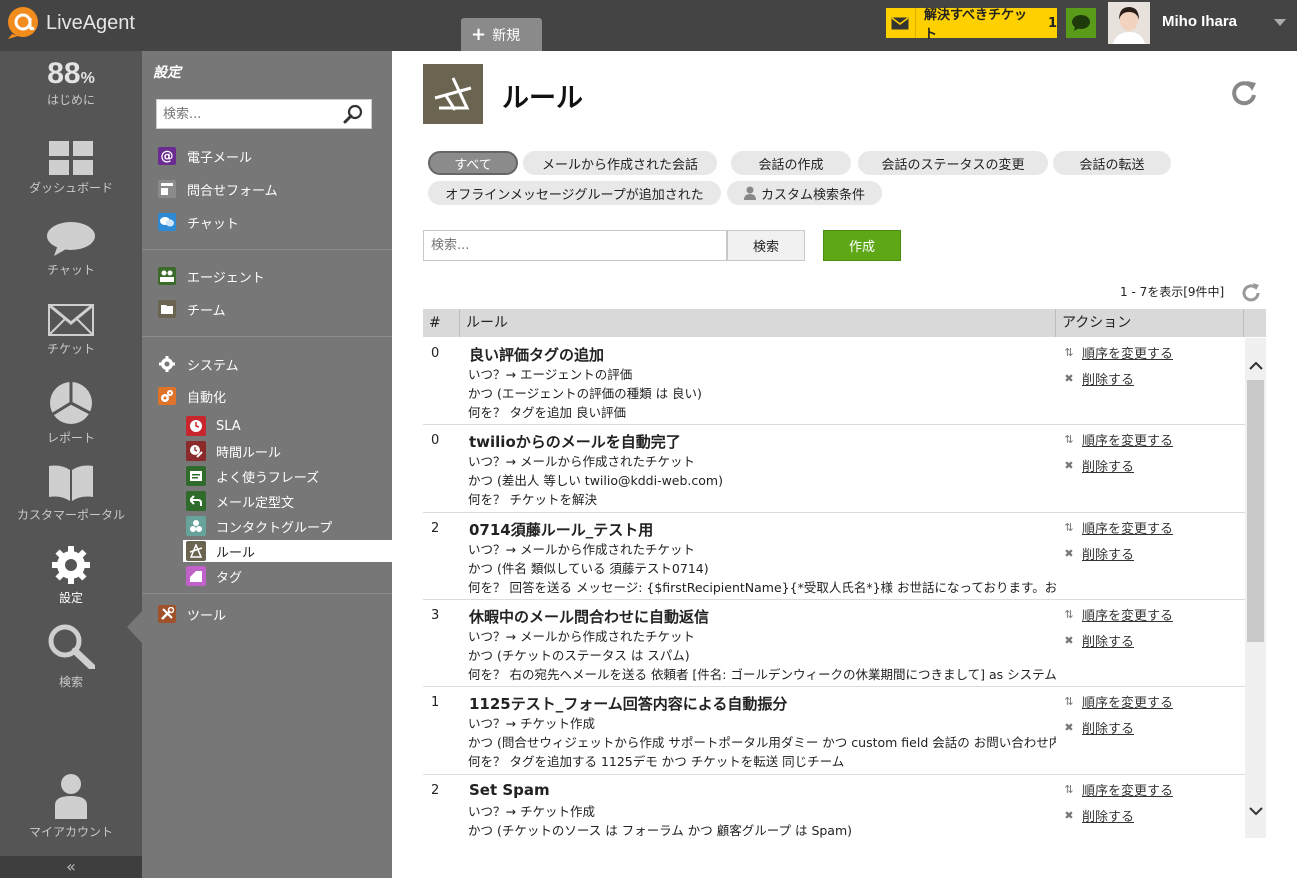 Image resolution: width=1297 pixels, height=878 pixels. Describe the element at coordinates (757, 323) in the screenshot. I see `column-header-rule: ルール` at that location.